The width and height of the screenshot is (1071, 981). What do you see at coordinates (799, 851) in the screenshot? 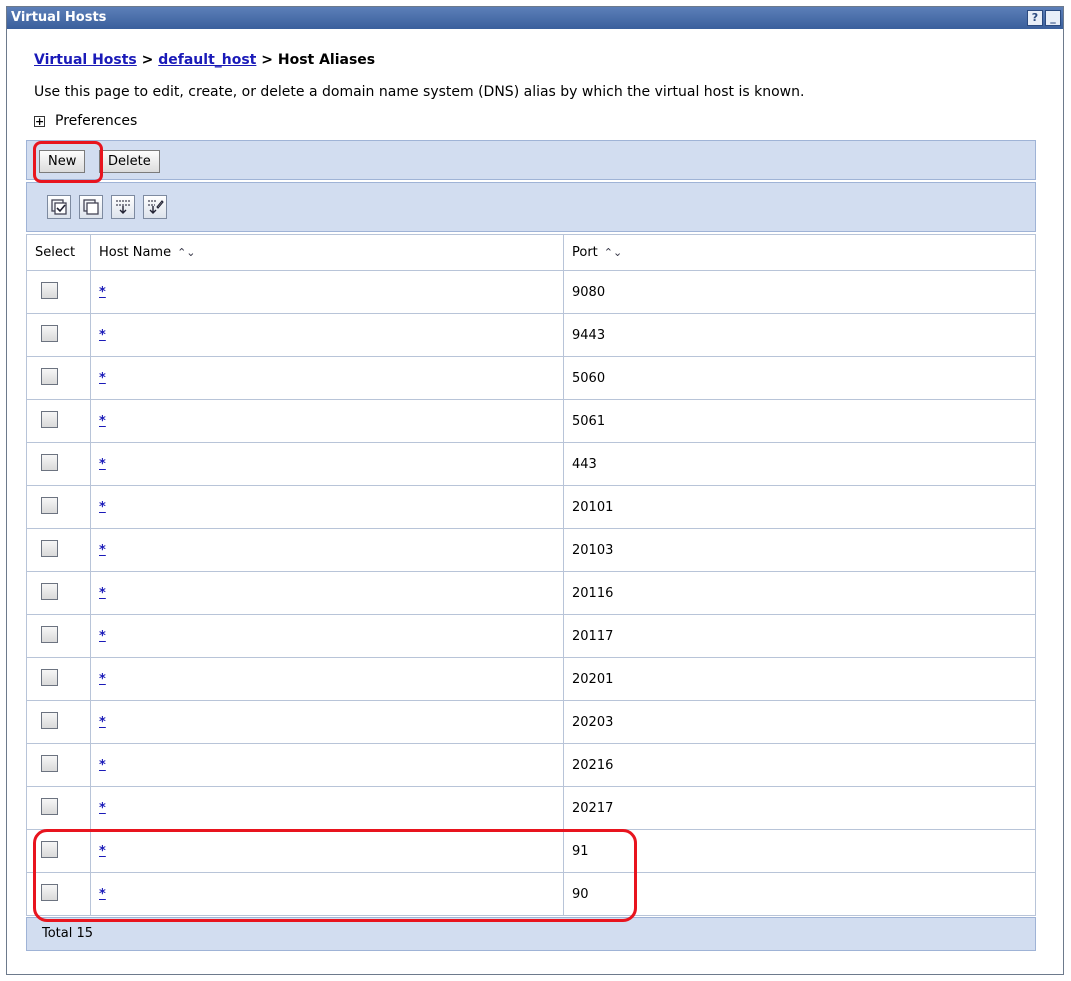
I see `port-cell: 91` at bounding box center [799, 851].